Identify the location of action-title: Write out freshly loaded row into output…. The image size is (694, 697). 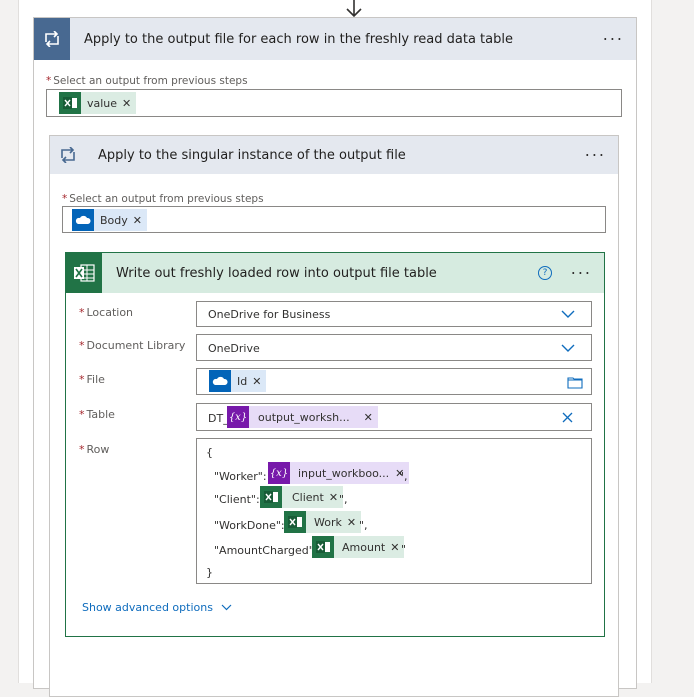
(276, 273).